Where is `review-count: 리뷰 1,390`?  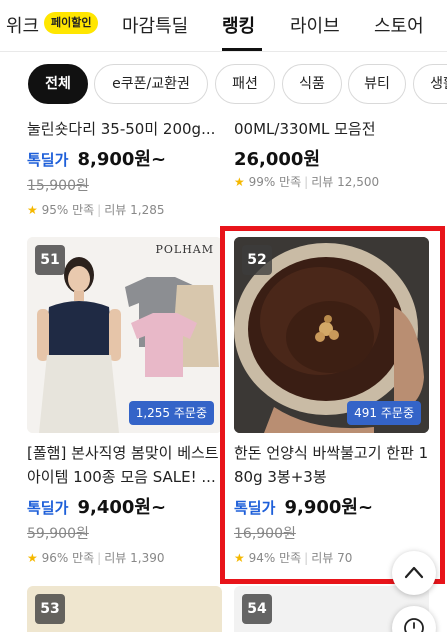 review-count: 리뷰 1,390 is located at coordinates (134, 558).